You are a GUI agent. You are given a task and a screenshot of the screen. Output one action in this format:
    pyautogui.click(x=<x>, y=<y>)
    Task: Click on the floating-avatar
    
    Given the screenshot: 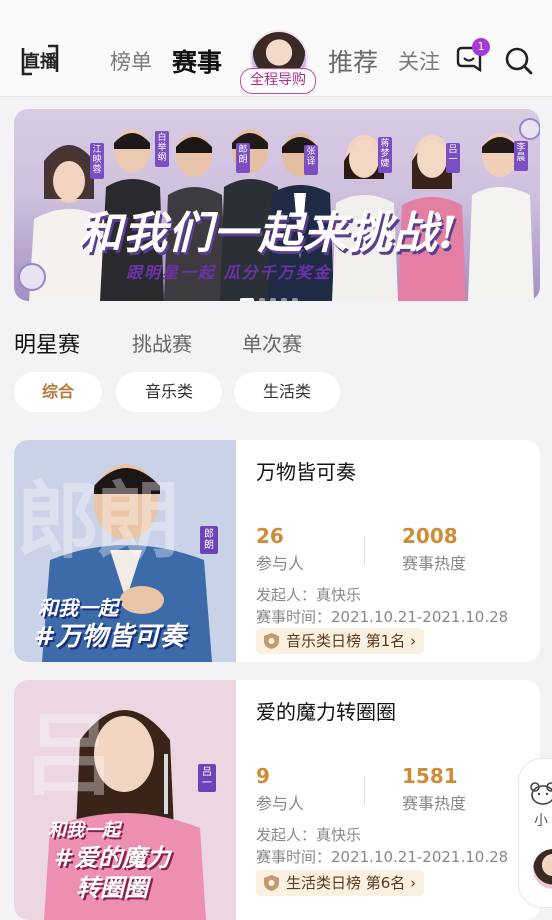 What is the action you would take?
    pyautogui.click(x=542, y=869)
    